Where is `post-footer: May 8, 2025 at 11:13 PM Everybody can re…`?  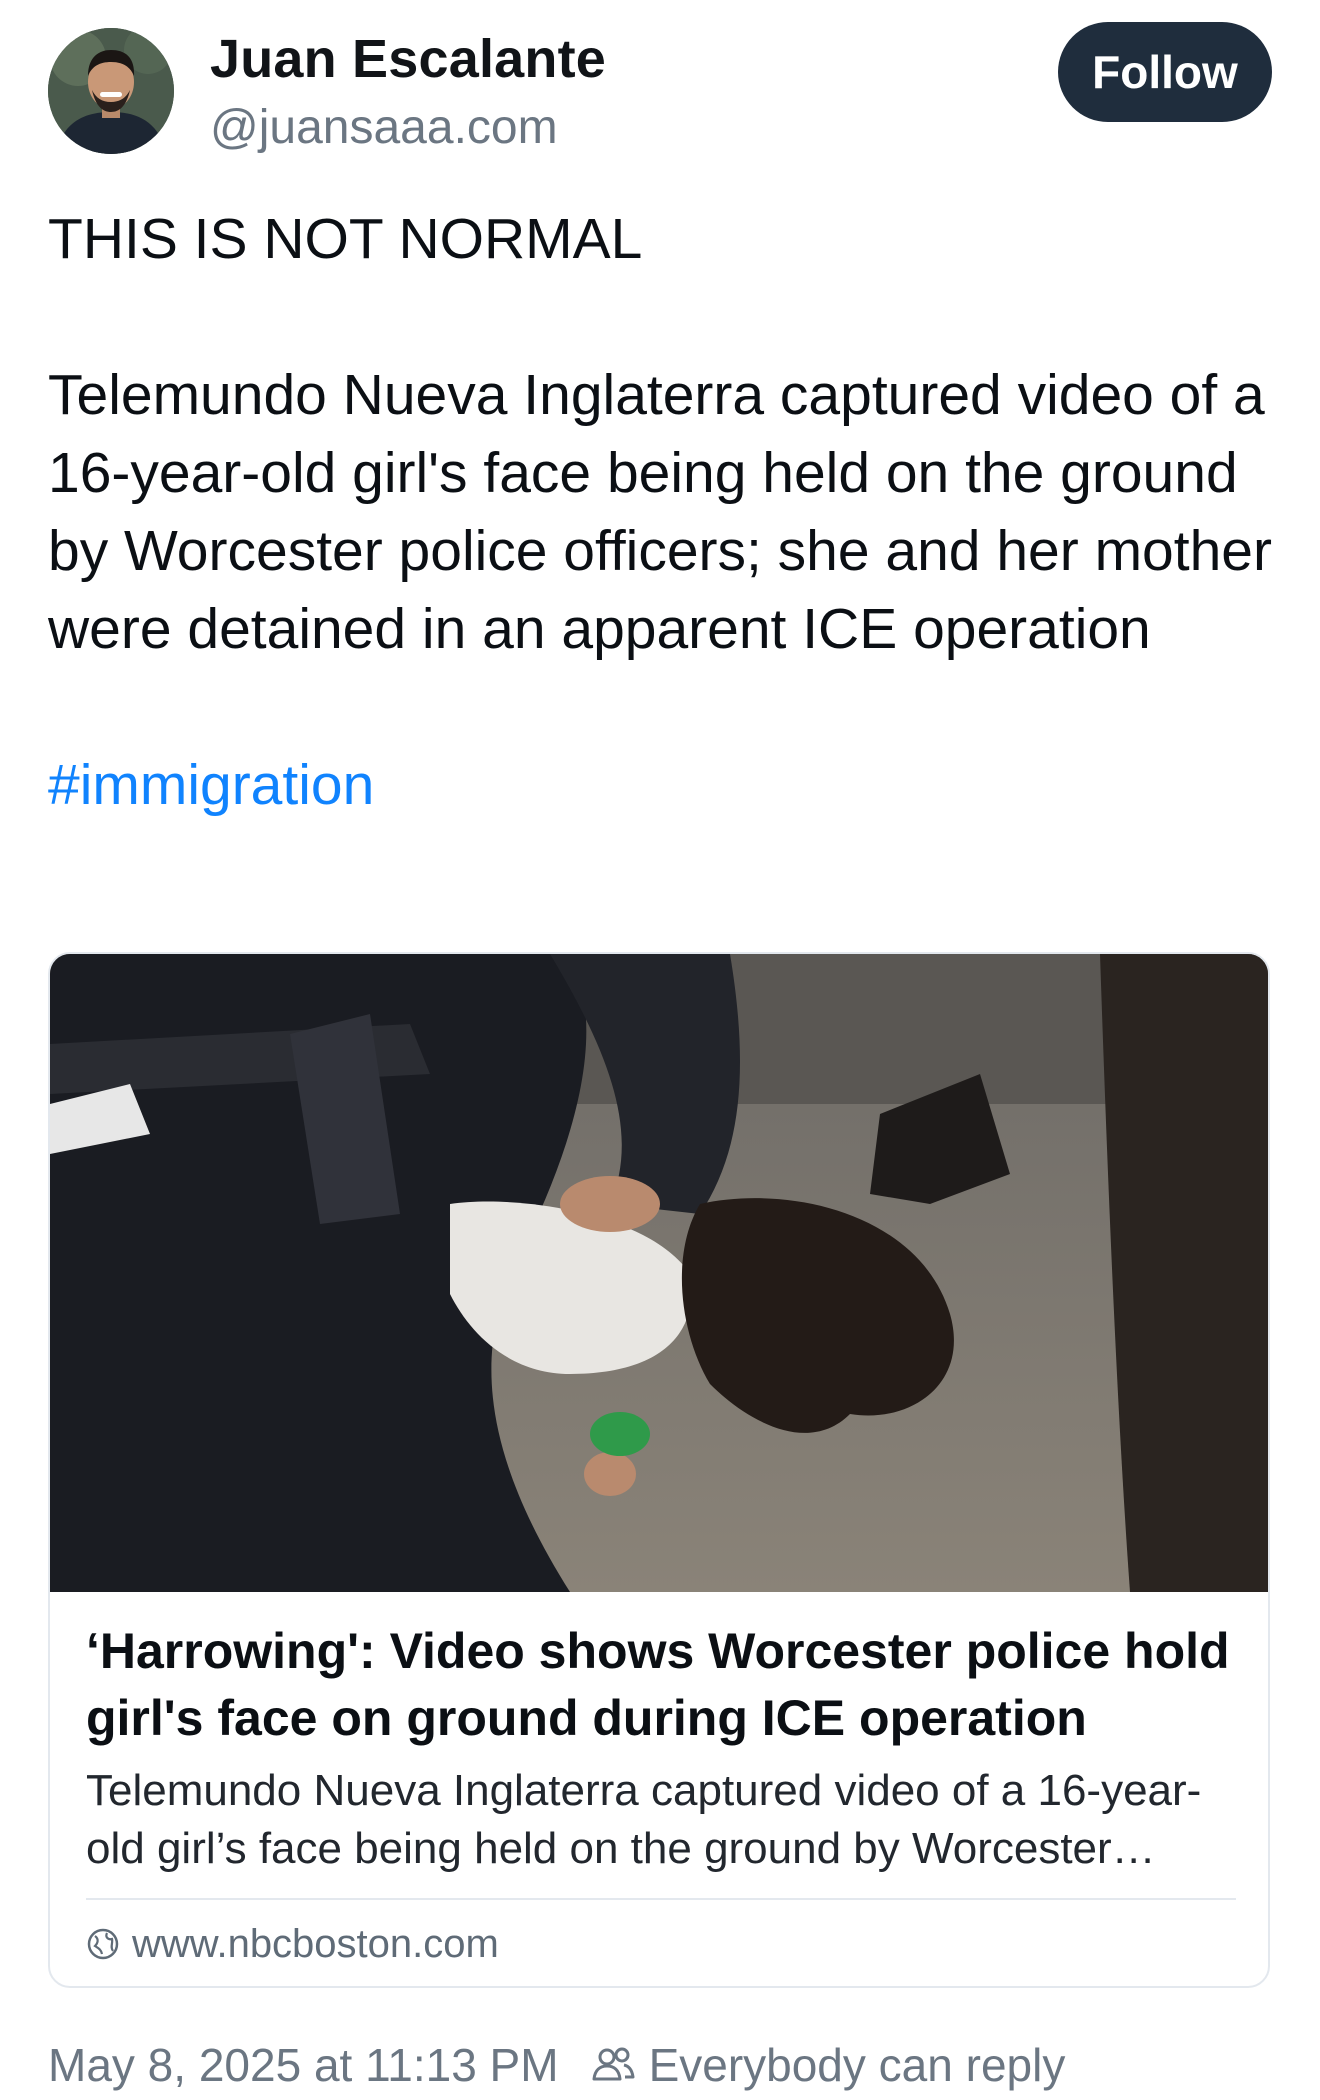 post-footer: May 8, 2025 at 11:13 PM Everybody can re… is located at coordinates (556, 2065).